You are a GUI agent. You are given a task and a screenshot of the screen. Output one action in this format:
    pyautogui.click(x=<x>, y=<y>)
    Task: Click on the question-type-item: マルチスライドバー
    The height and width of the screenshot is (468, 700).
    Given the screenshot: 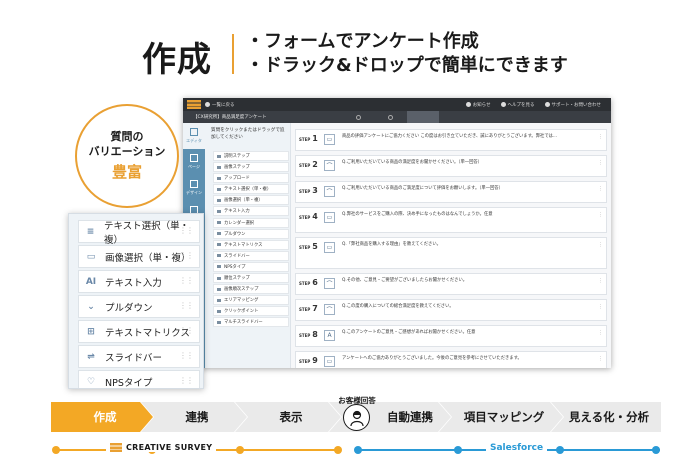 What is the action you would take?
    pyautogui.click(x=251, y=322)
    